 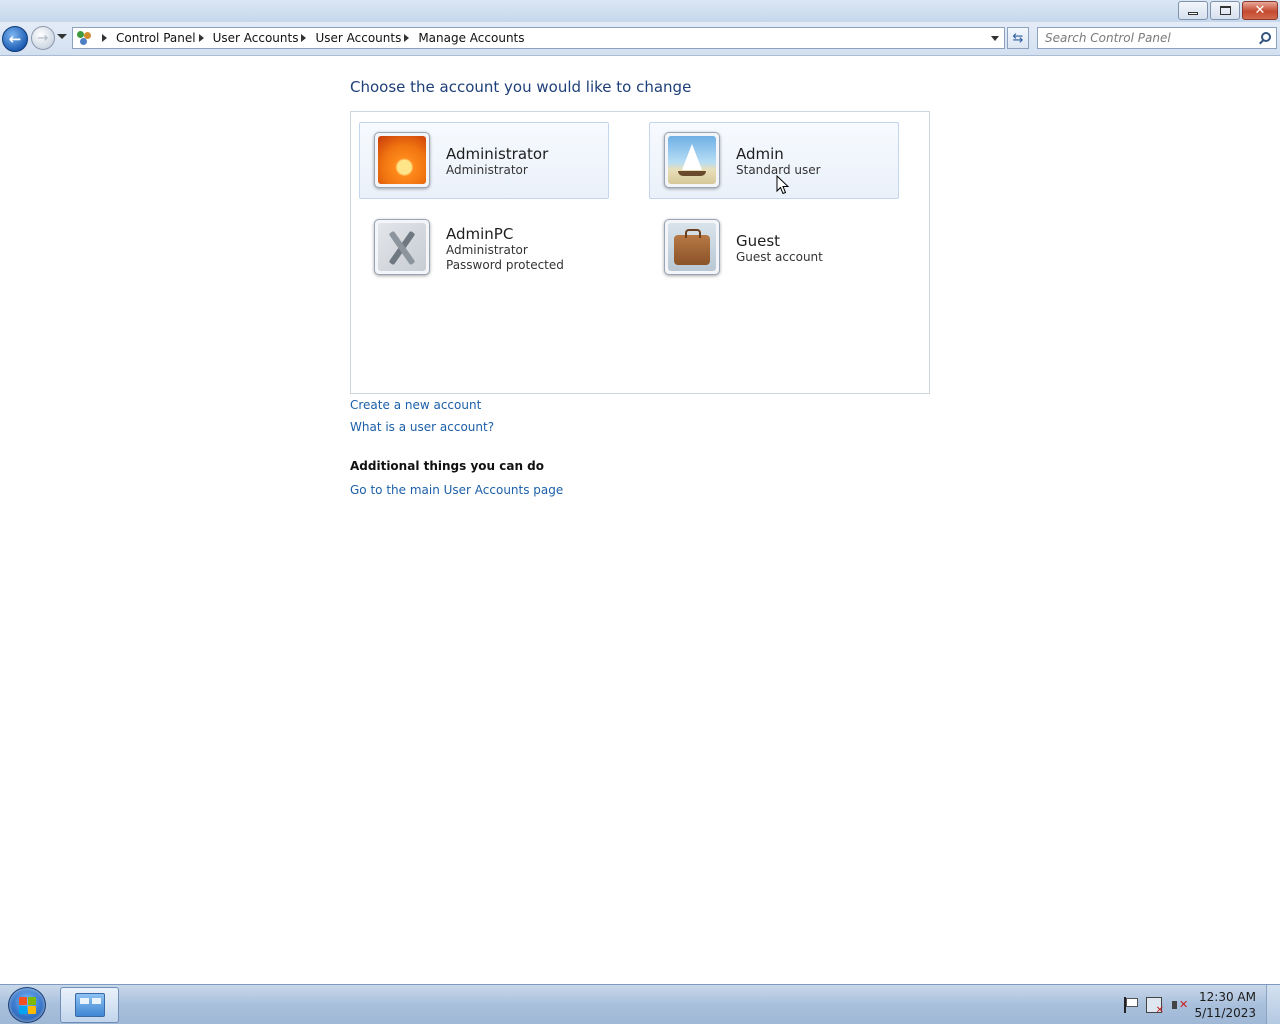 I want to click on clock-time: 12:30 AM, so click(x=1227, y=997).